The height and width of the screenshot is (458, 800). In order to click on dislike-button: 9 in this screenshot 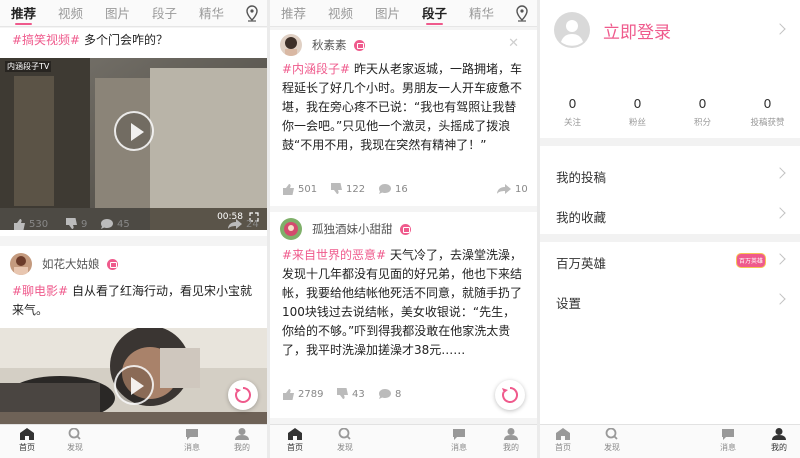, I will do `click(76, 224)`.